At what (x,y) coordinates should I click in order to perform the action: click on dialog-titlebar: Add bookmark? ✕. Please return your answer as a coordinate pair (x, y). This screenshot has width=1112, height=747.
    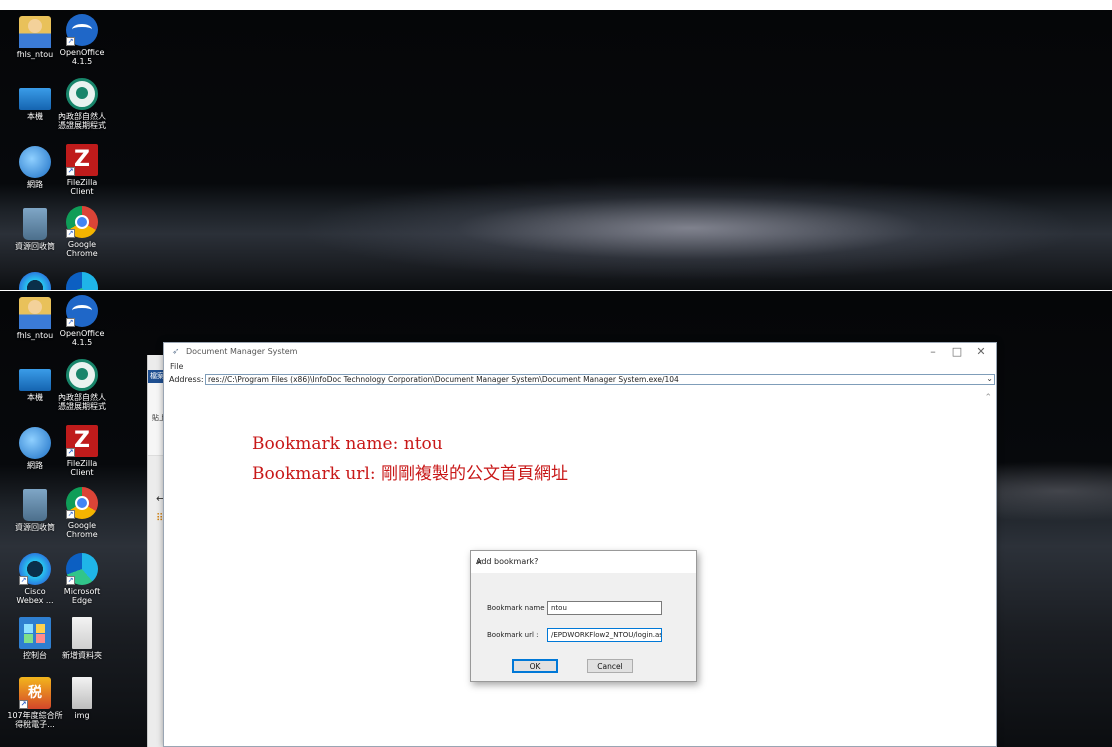
    Looking at the image, I should click on (583, 562).